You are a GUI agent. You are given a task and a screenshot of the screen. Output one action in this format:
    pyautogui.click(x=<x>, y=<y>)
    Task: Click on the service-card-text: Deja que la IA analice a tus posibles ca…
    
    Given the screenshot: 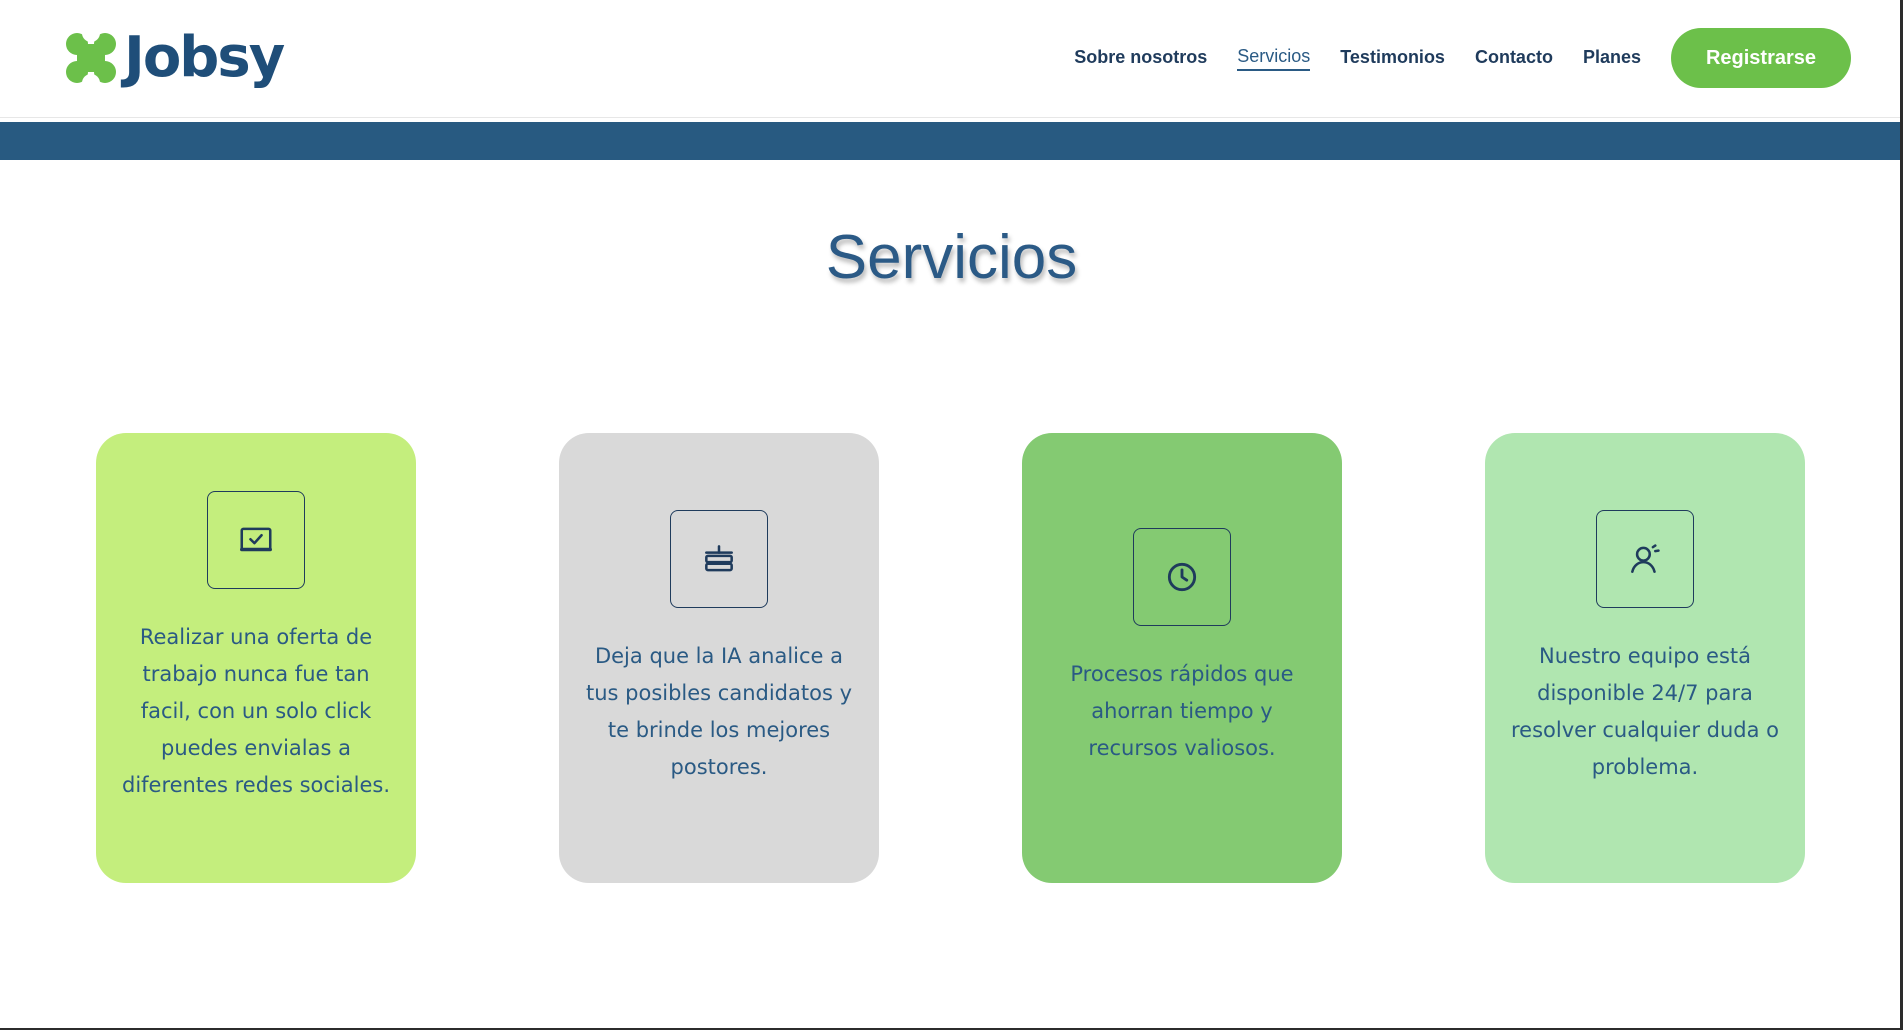 What is the action you would take?
    pyautogui.click(x=719, y=711)
    